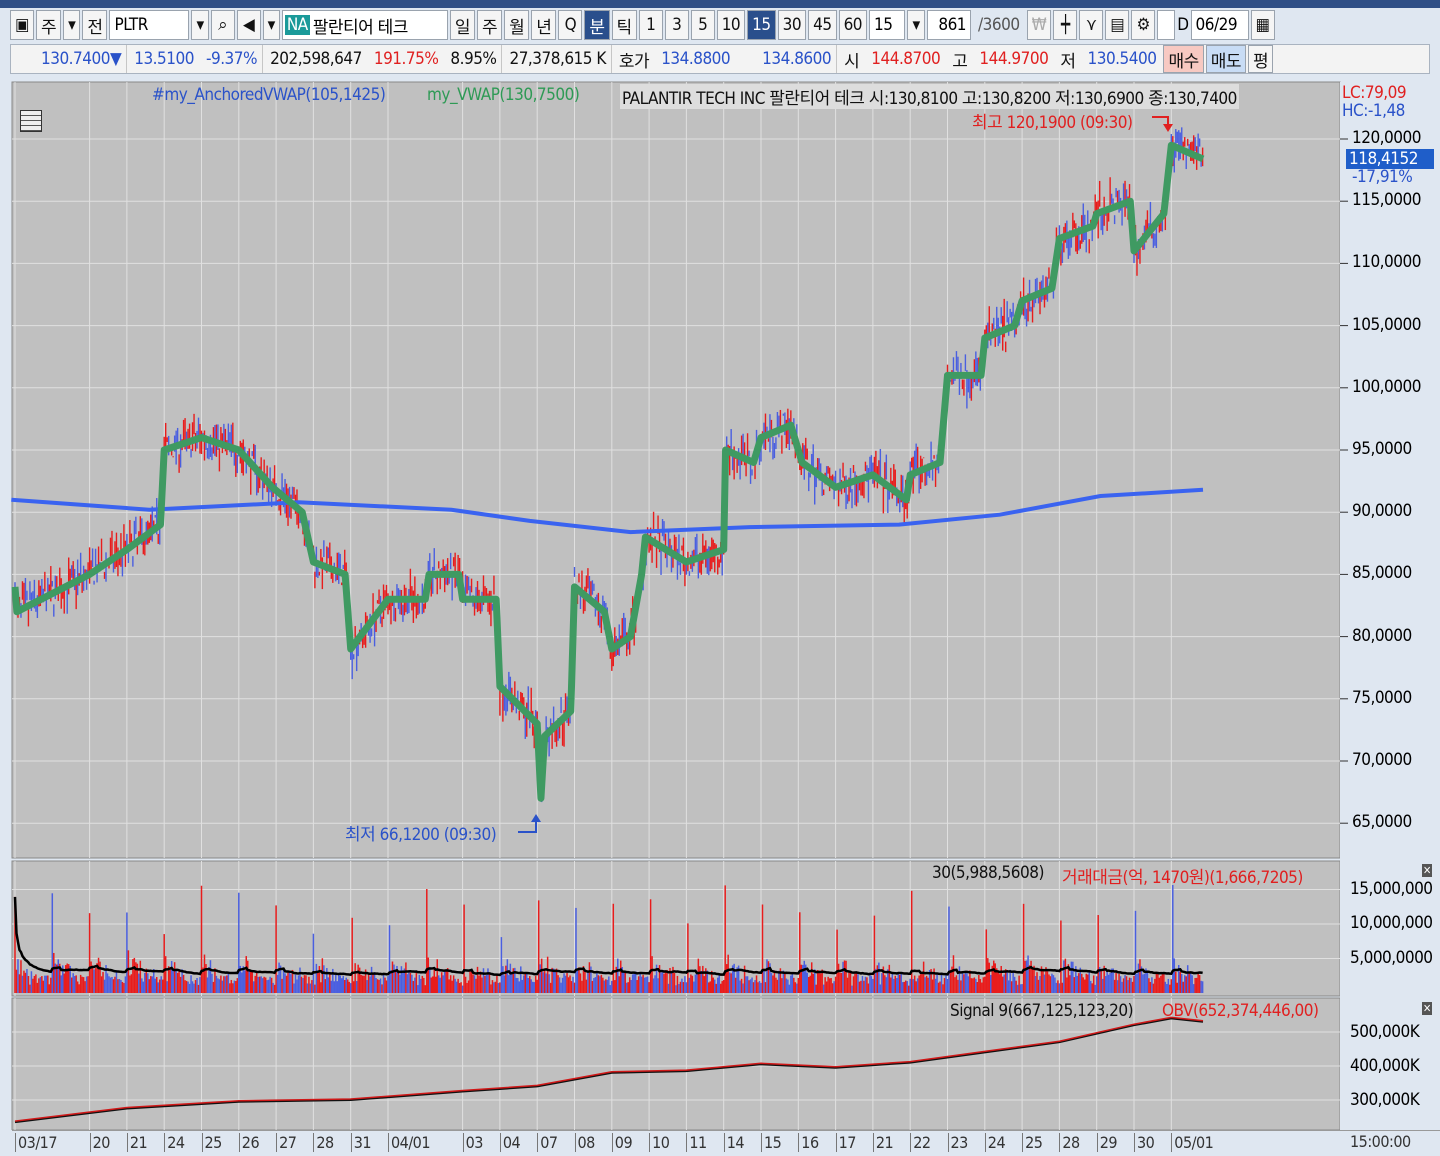 This screenshot has height=1156, width=1440. Describe the element at coordinates (316, 59) in the screenshot. I see `volume: 202,598,647` at that location.